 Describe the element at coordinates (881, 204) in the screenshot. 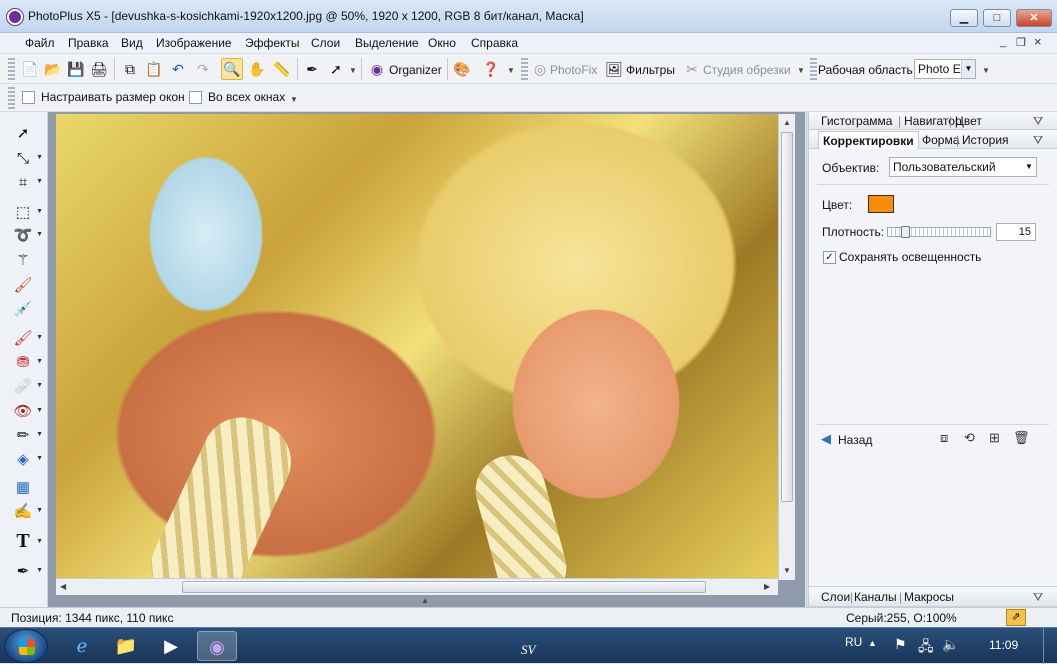

I see `color-swatch` at that location.